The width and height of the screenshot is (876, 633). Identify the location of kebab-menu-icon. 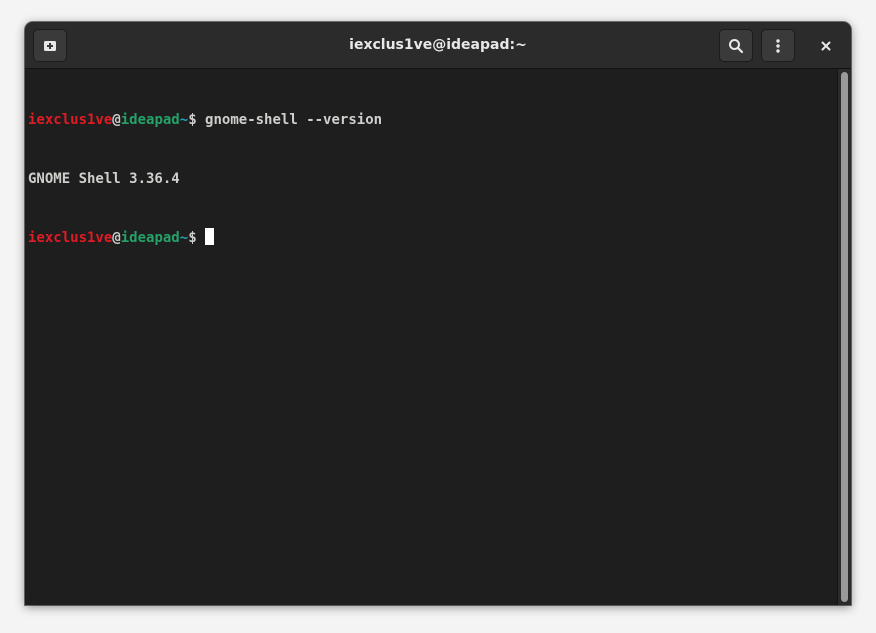
(778, 45).